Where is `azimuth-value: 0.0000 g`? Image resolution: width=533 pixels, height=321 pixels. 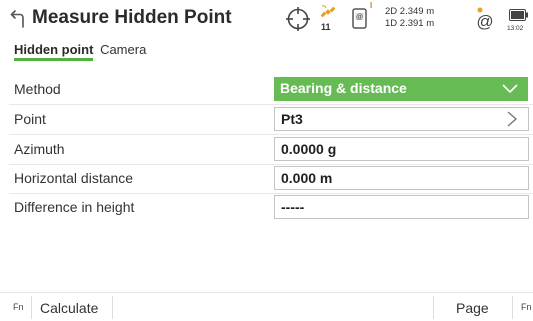 azimuth-value: 0.0000 g is located at coordinates (309, 149).